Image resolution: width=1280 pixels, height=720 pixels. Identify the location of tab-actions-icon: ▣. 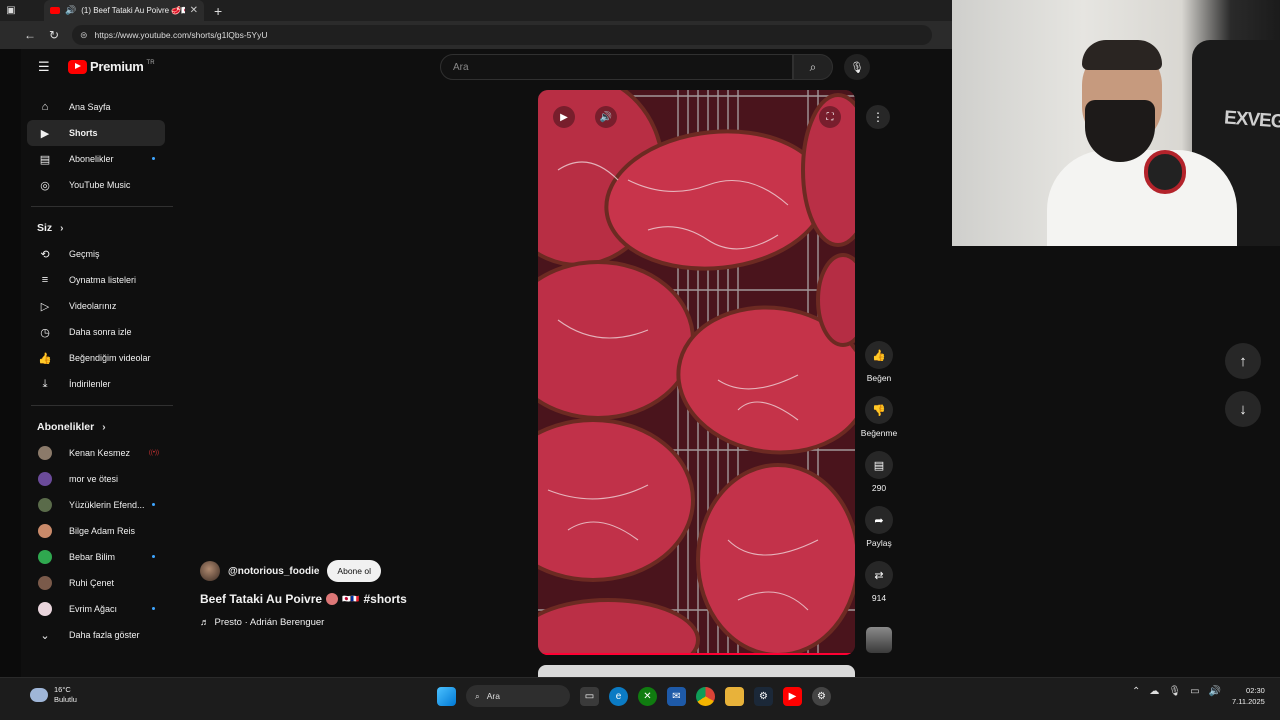
(11, 10).